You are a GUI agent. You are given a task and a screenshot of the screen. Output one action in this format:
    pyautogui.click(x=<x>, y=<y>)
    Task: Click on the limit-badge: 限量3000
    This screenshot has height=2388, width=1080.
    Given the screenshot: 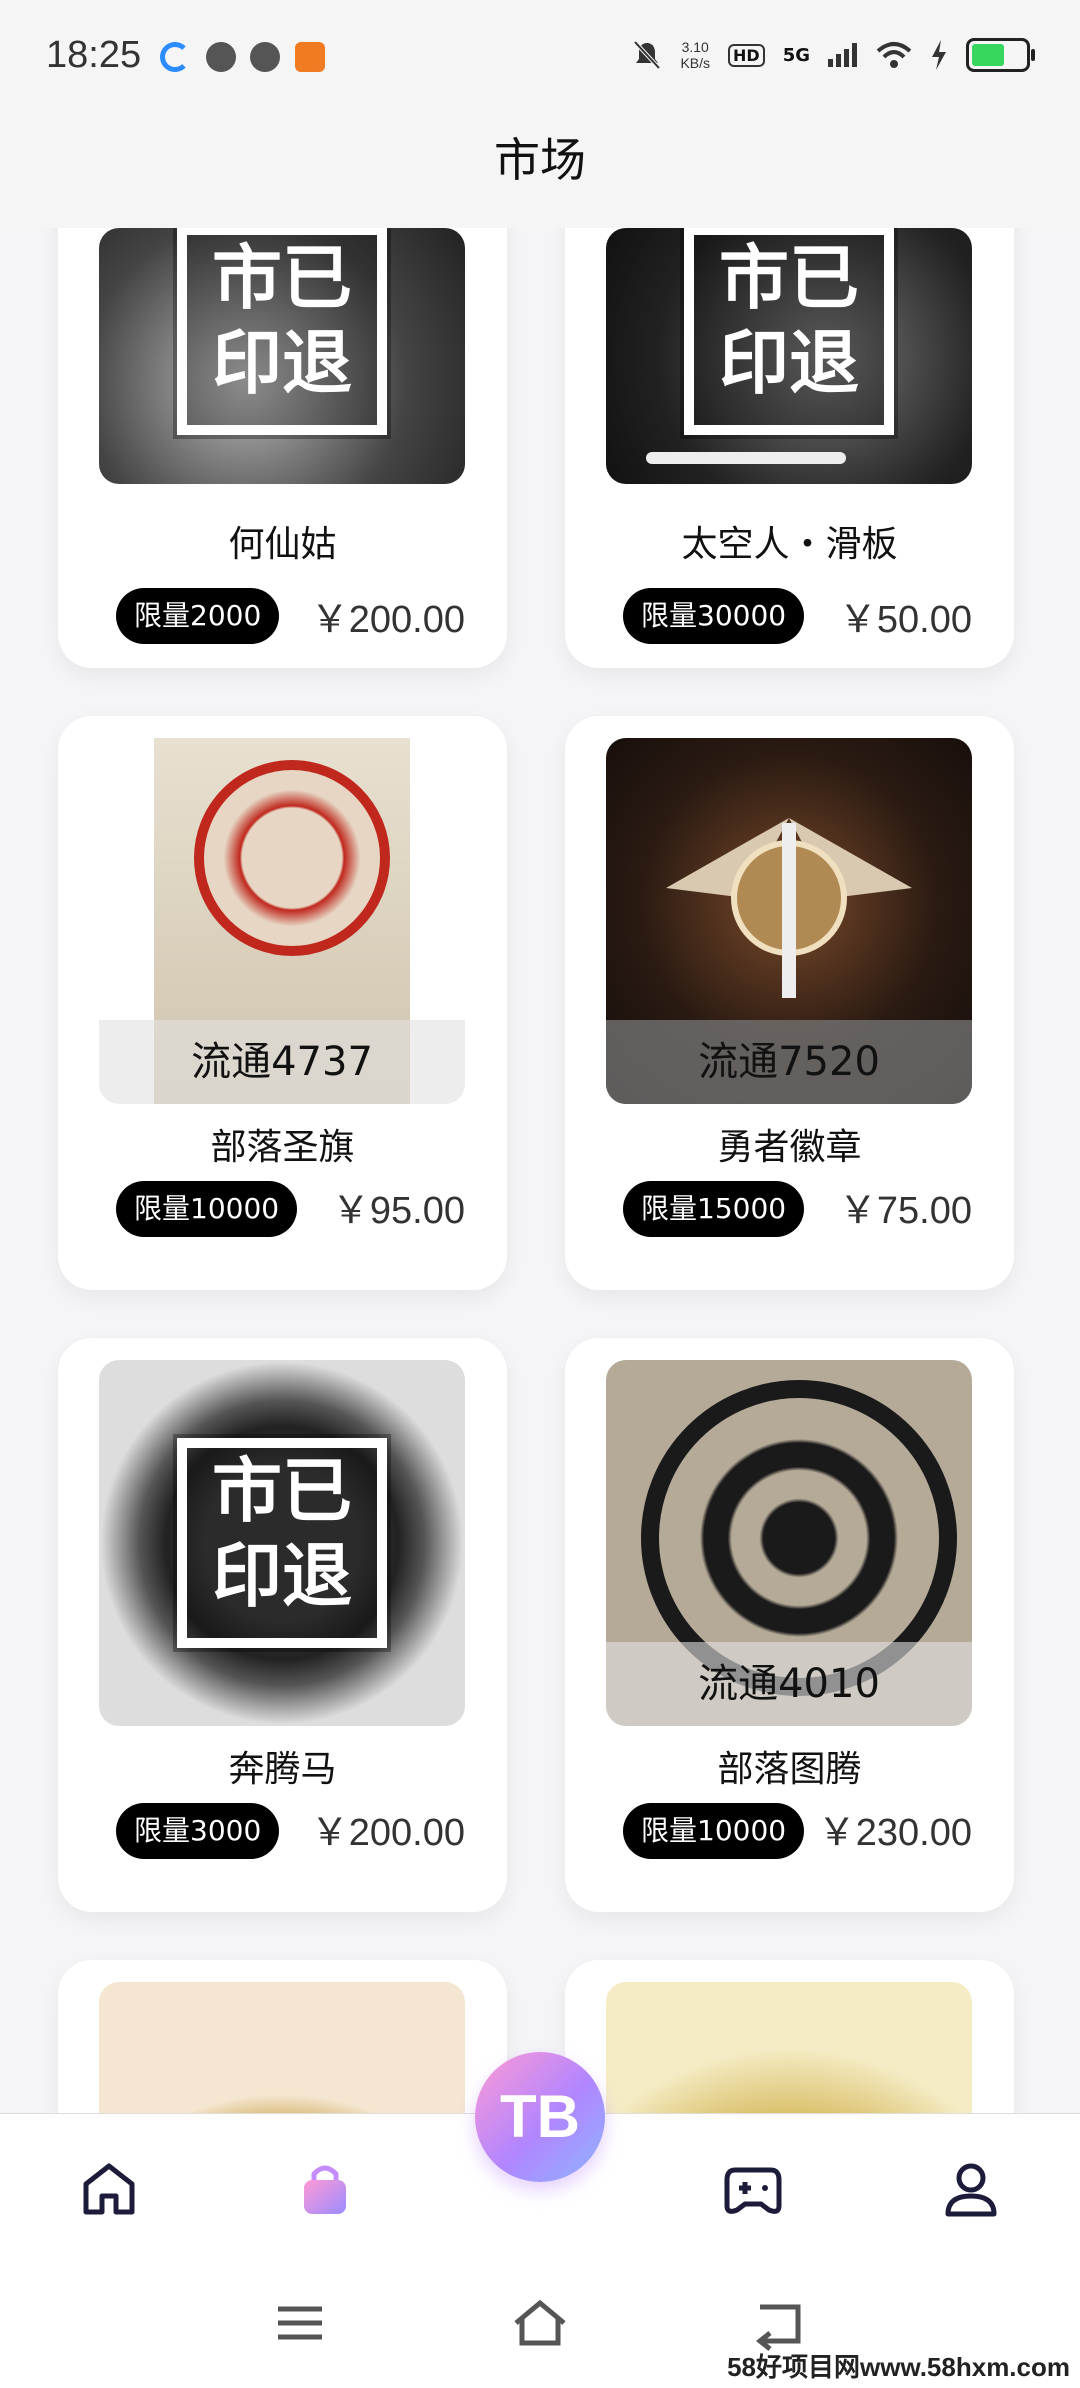 What is the action you would take?
    pyautogui.click(x=198, y=1831)
    